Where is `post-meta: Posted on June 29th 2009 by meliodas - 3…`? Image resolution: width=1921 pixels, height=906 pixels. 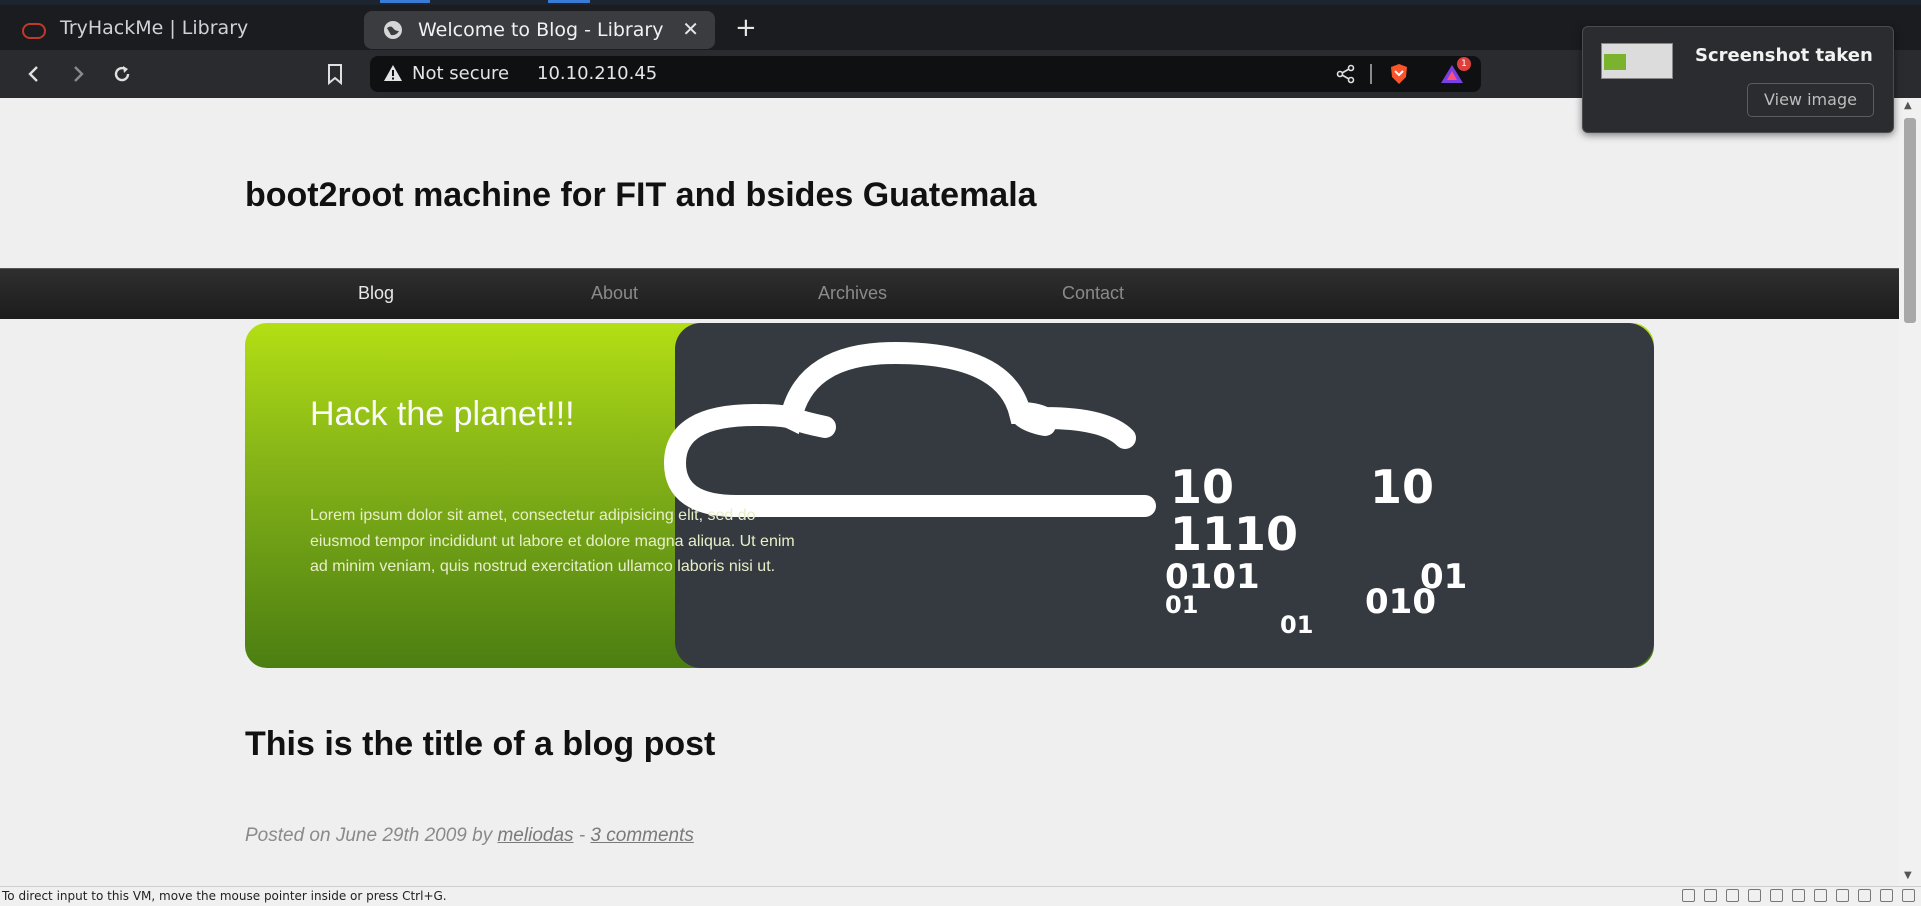 post-meta: Posted on June 29th 2009 by meliodas - 3… is located at coordinates (469, 836).